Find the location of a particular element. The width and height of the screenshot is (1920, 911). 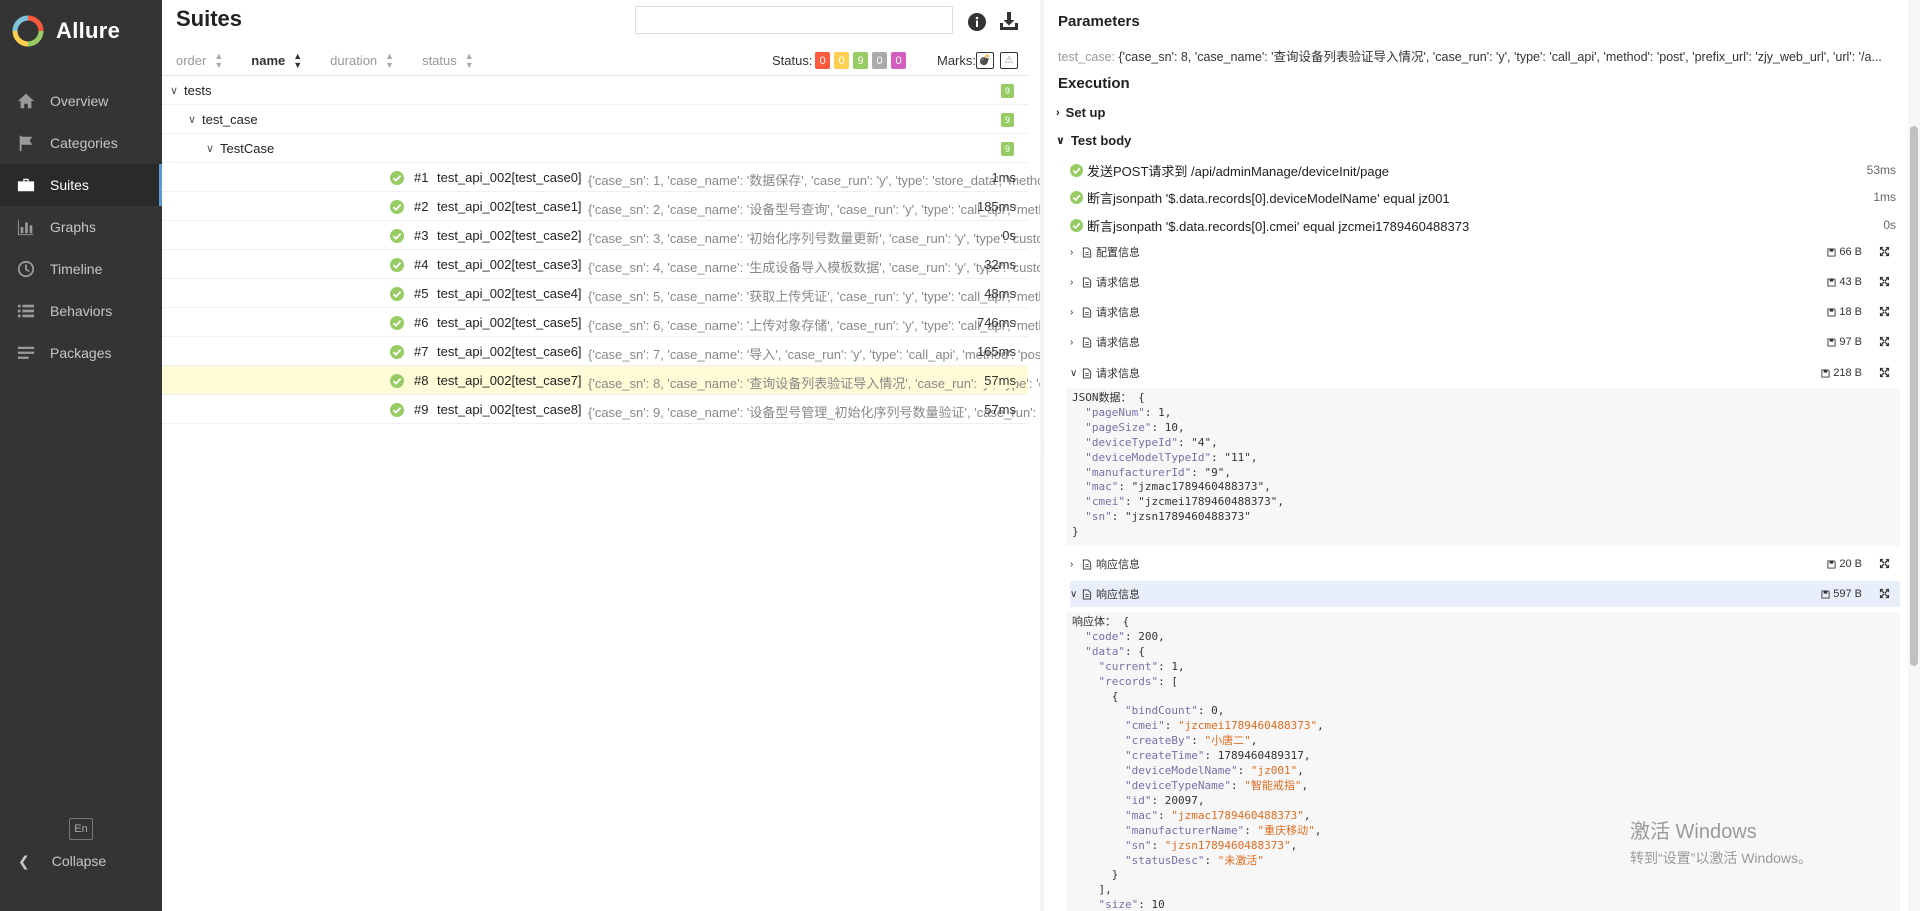

test-name: test_api_002[test_case2] is located at coordinates (509, 235).